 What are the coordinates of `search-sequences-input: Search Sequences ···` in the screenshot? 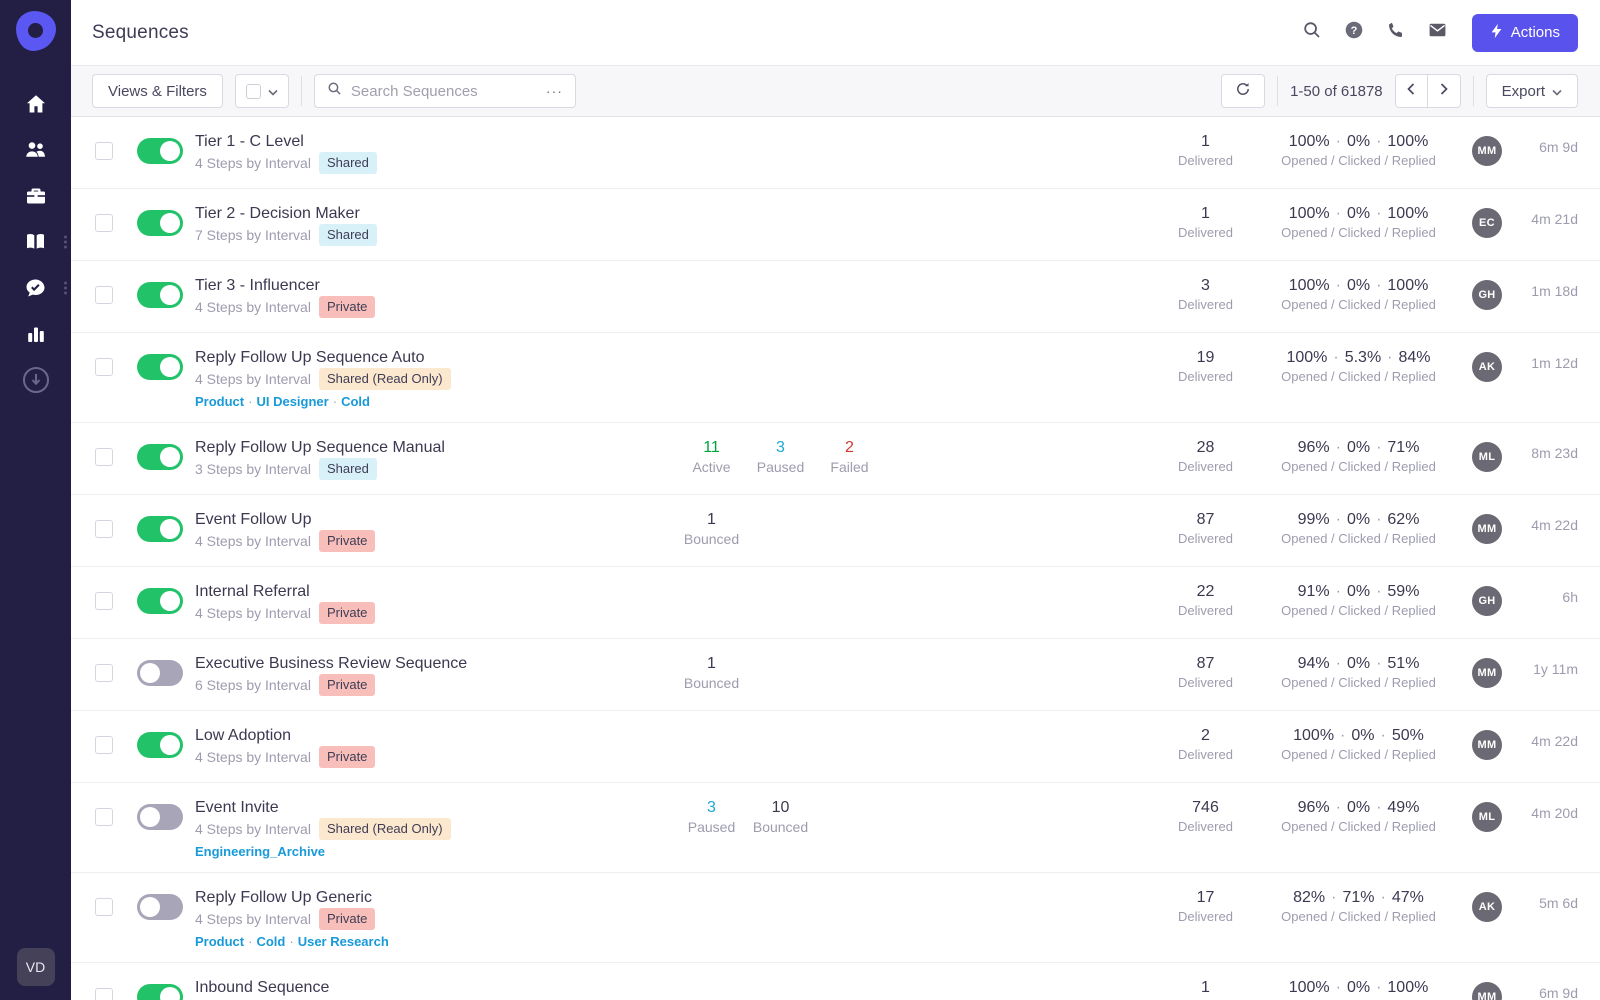 It's located at (444, 91).